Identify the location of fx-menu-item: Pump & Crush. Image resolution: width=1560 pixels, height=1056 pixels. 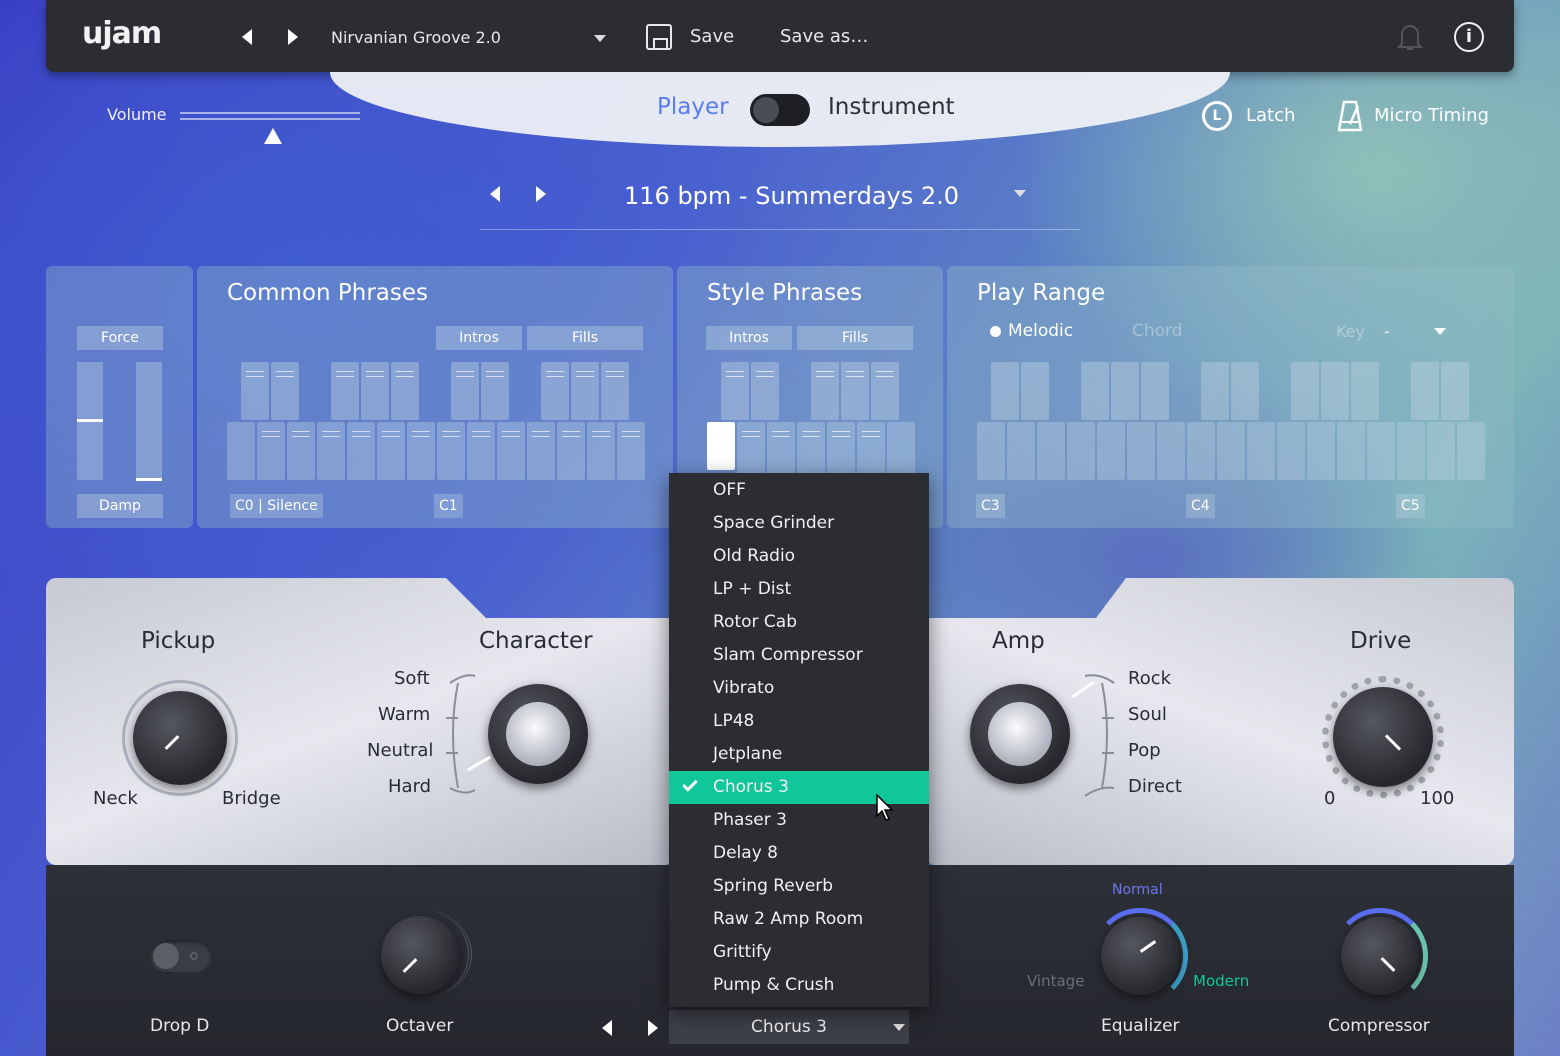
(799, 985).